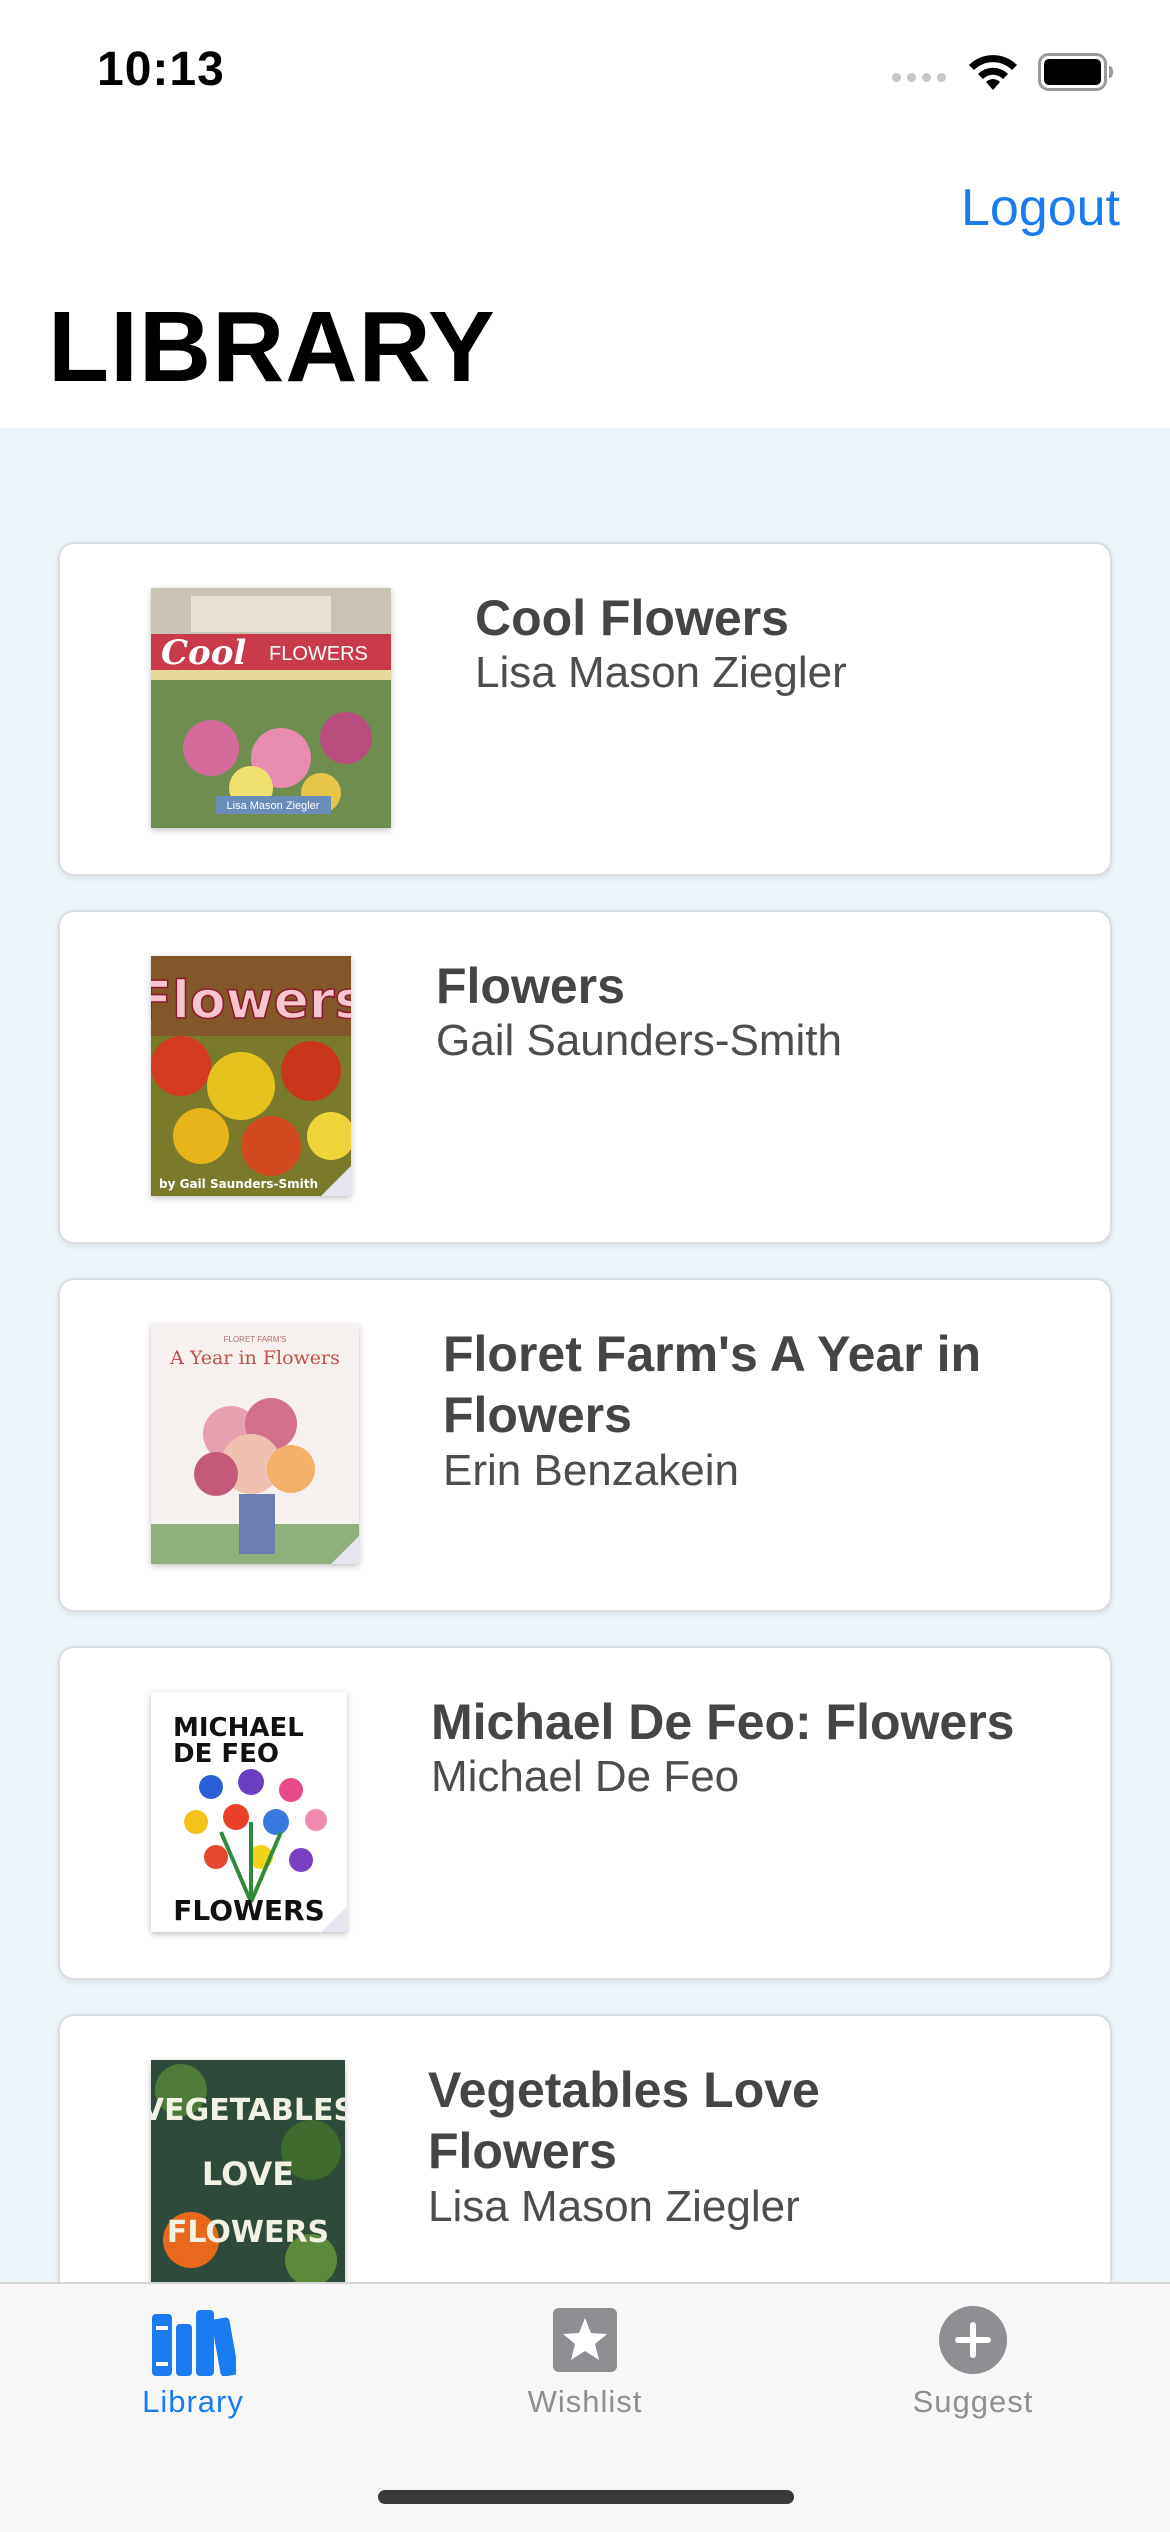  Describe the element at coordinates (249, 1812) in the screenshot. I see `book-cover: MICHAEL DE FEO FLOWERS` at that location.